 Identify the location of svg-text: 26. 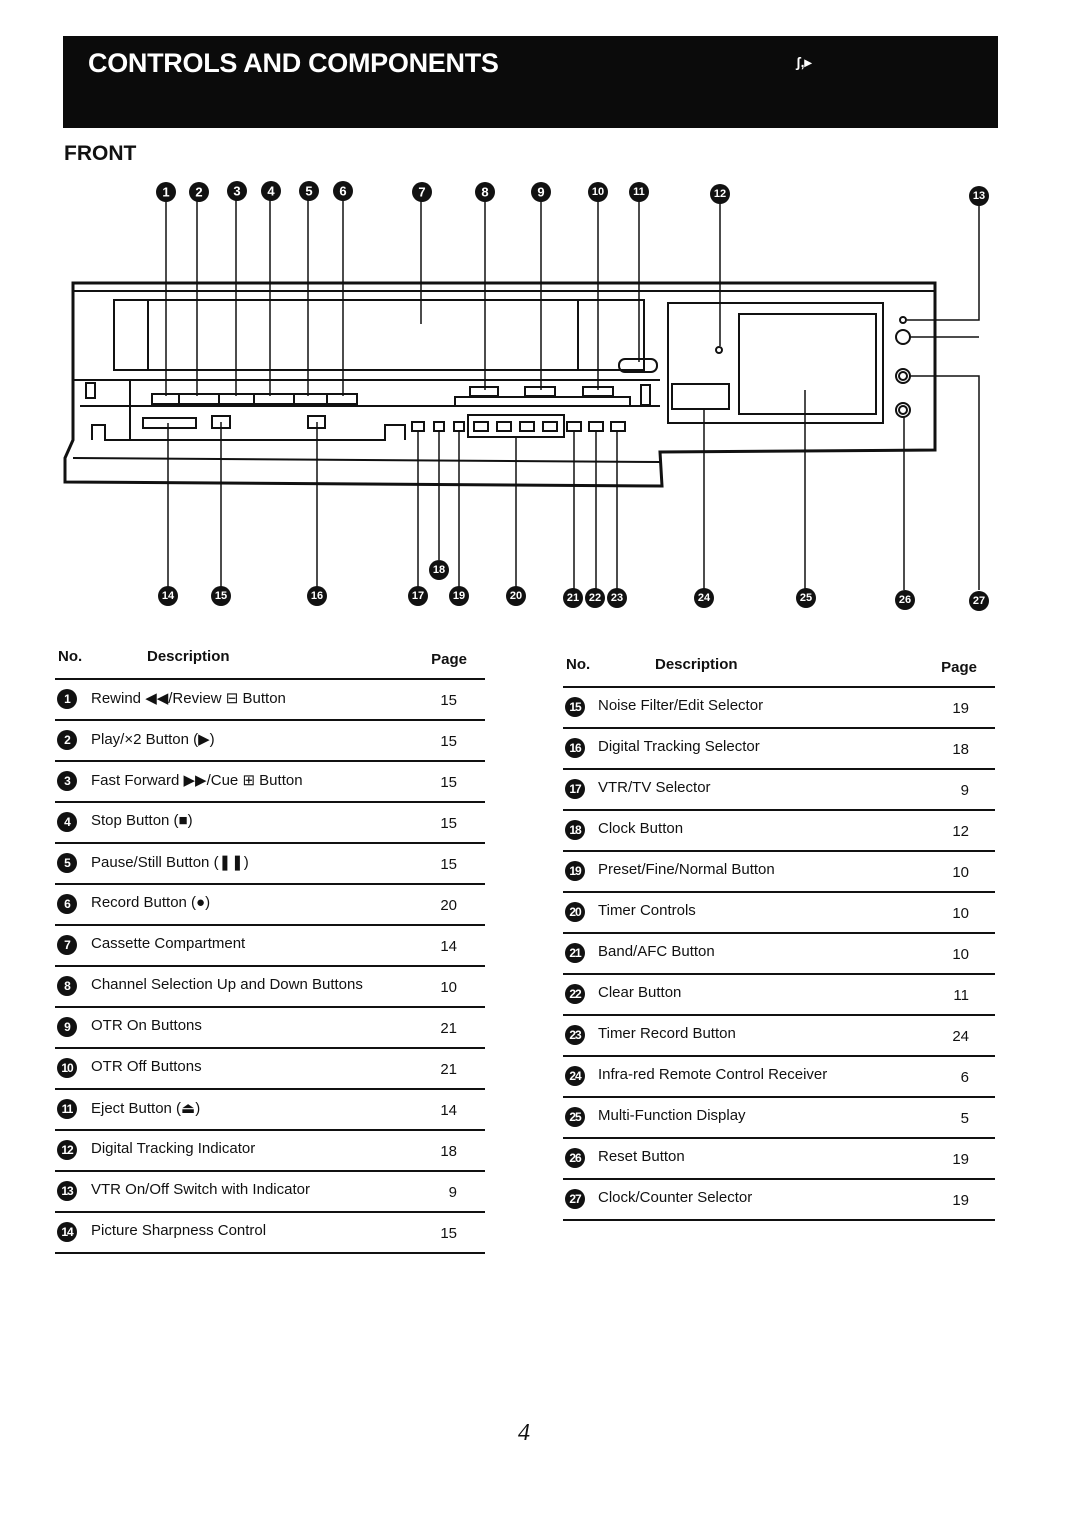
(905, 600).